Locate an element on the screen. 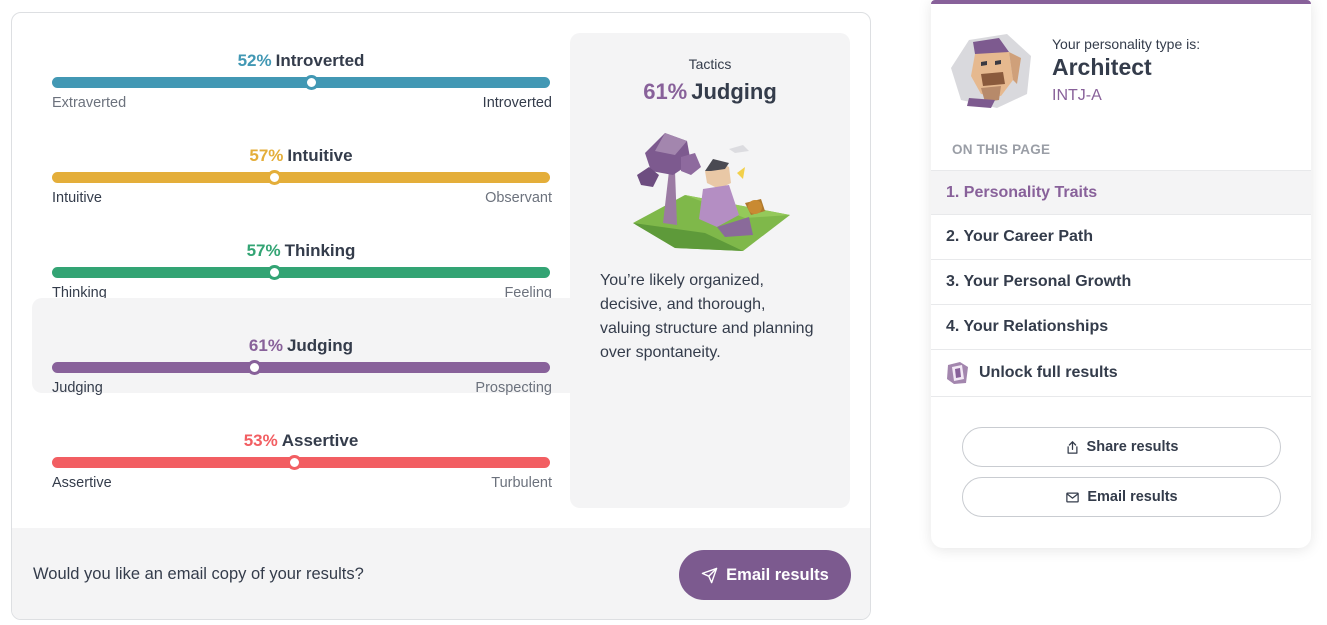 The height and width of the screenshot is (625, 1327). personality-type-name: Architect is located at coordinates (1102, 67).